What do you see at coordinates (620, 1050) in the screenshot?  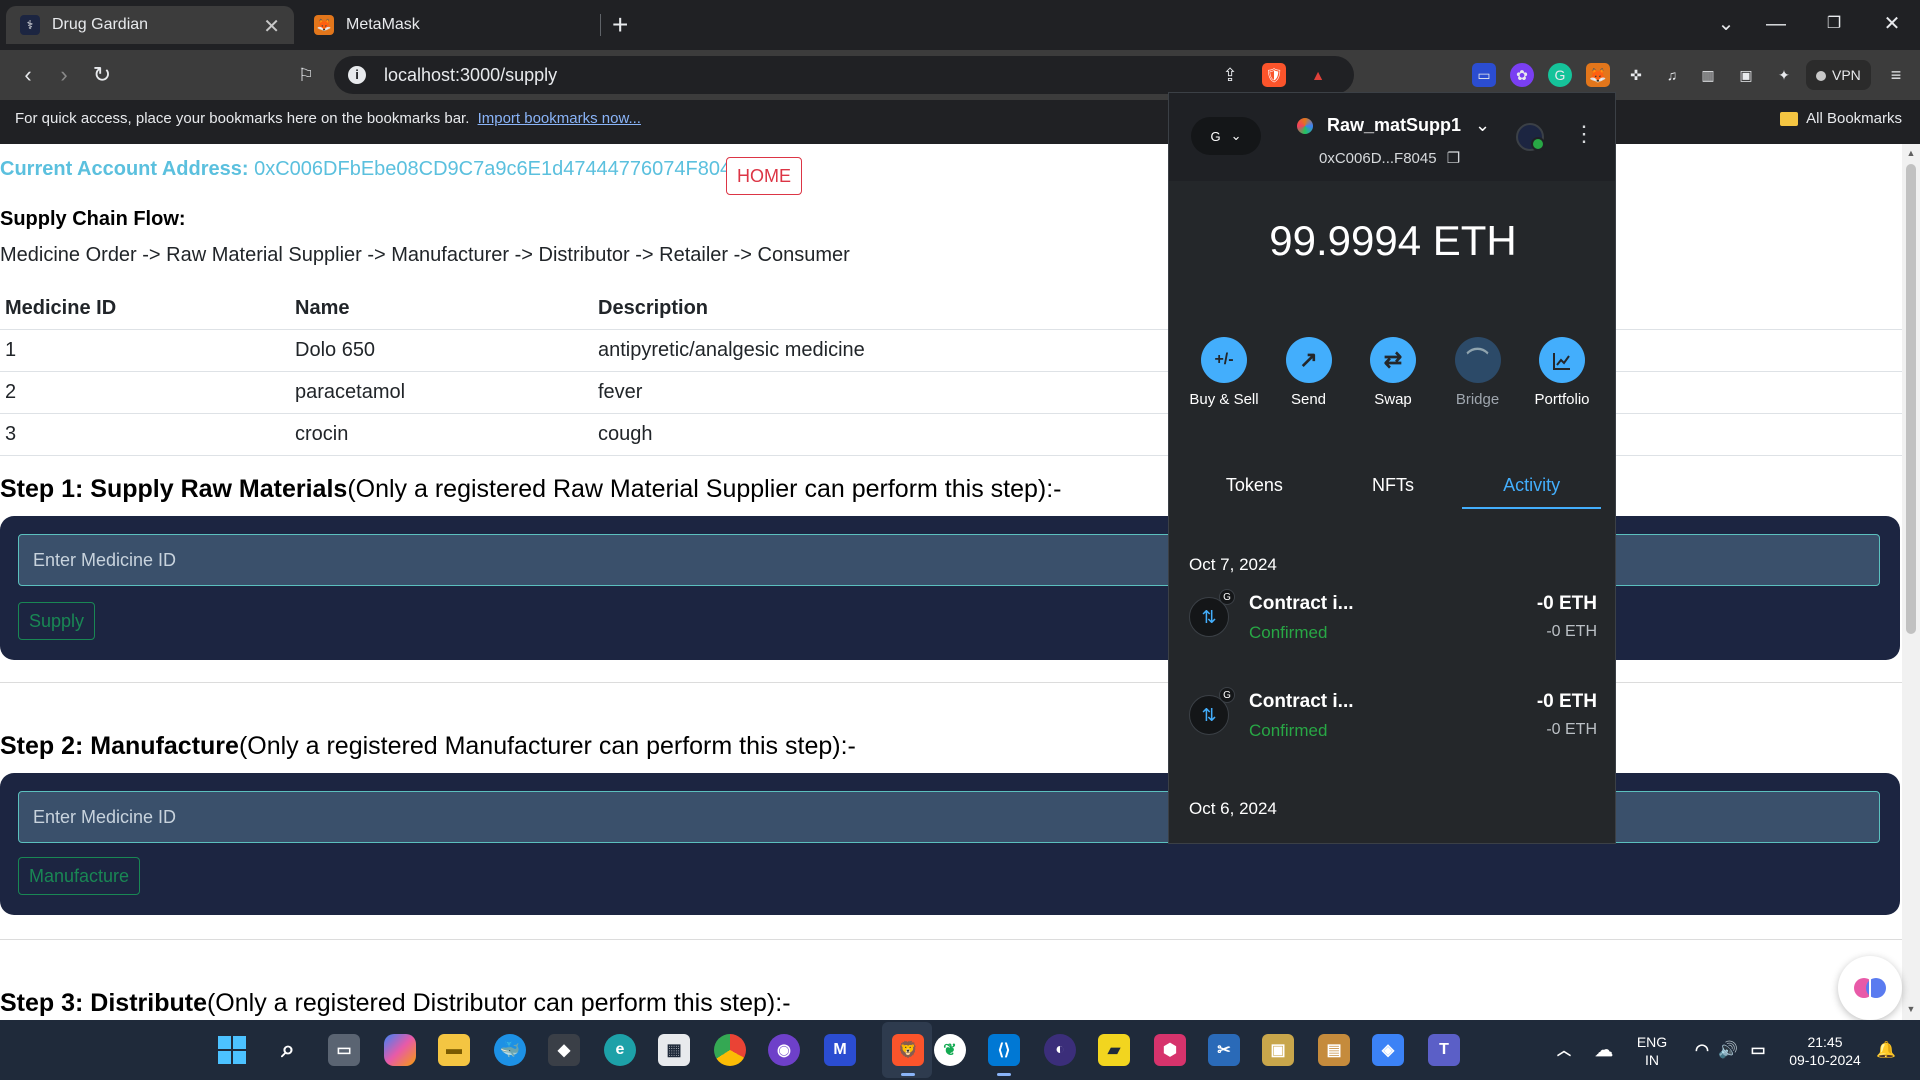 I see `edge-icon: e` at bounding box center [620, 1050].